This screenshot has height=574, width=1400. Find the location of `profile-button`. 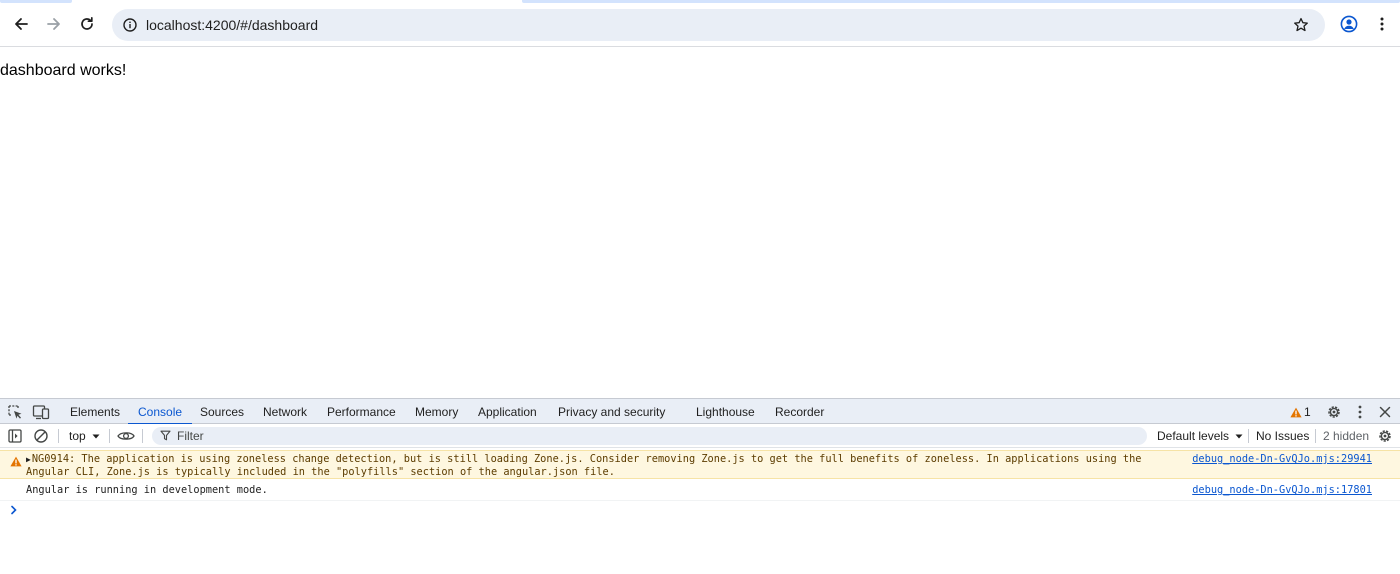

profile-button is located at coordinates (1349, 24).